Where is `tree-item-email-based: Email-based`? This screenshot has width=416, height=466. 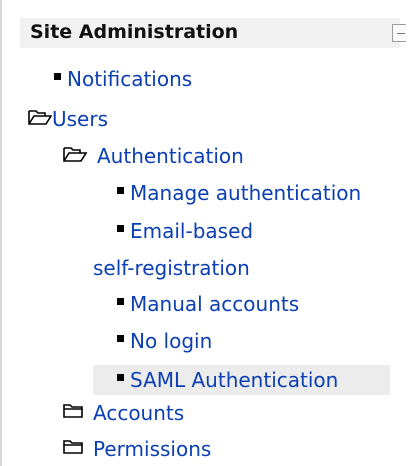 tree-item-email-based: Email-based is located at coordinates (185, 231).